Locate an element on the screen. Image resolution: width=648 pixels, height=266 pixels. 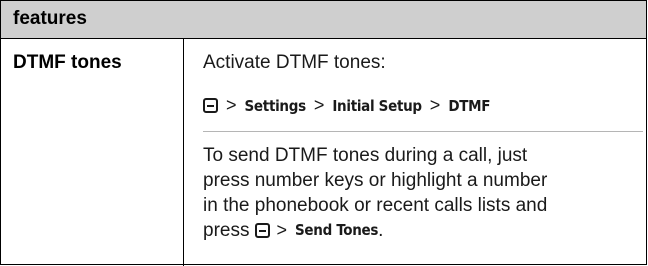
header-title: features is located at coordinates (50, 18).